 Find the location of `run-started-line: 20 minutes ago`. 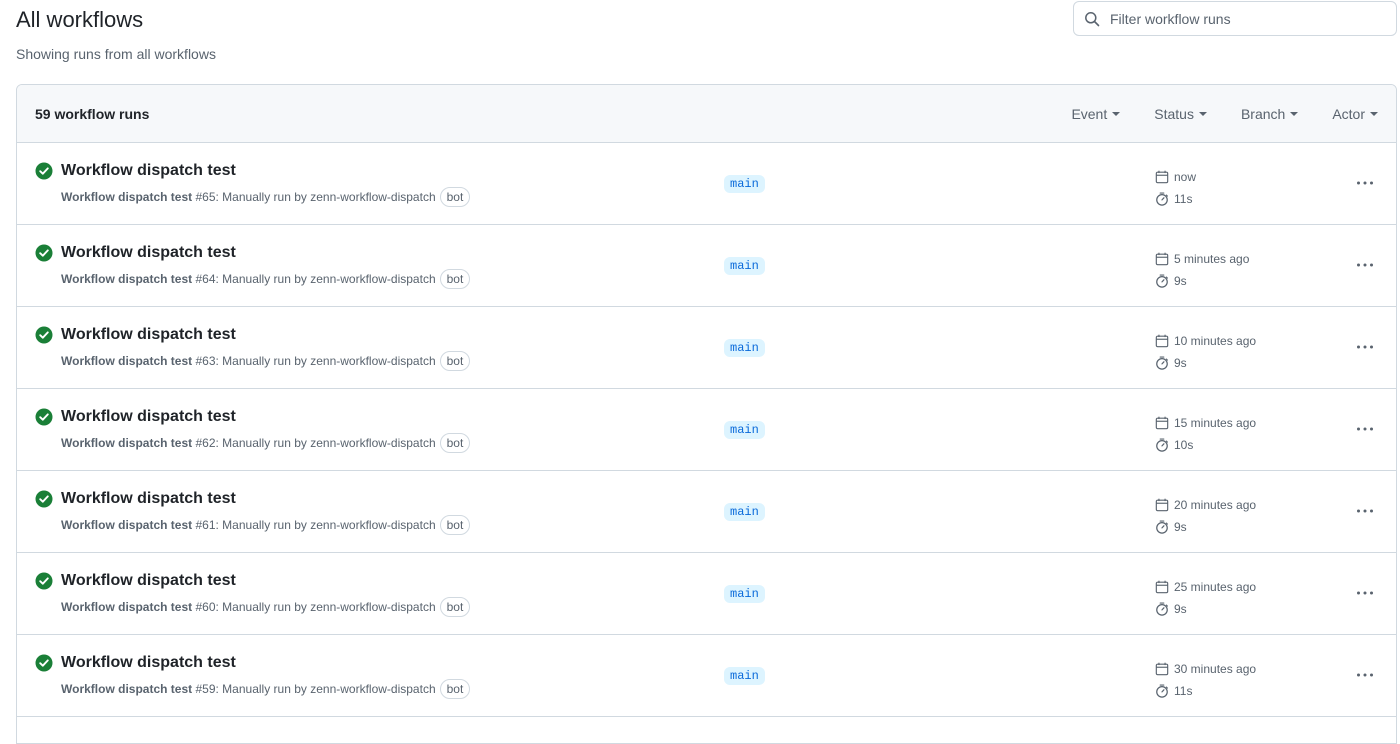

run-started-line: 20 minutes ago is located at coordinates (1205, 505).